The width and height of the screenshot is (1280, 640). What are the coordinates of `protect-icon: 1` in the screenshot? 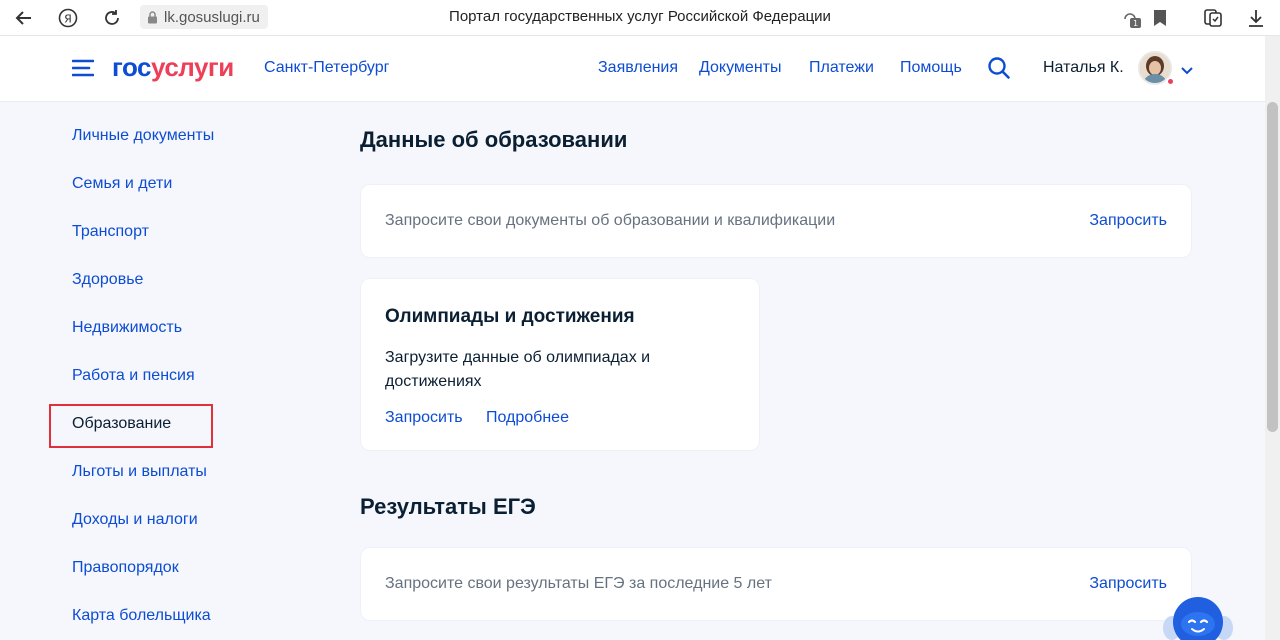 It's located at (1132, 18).